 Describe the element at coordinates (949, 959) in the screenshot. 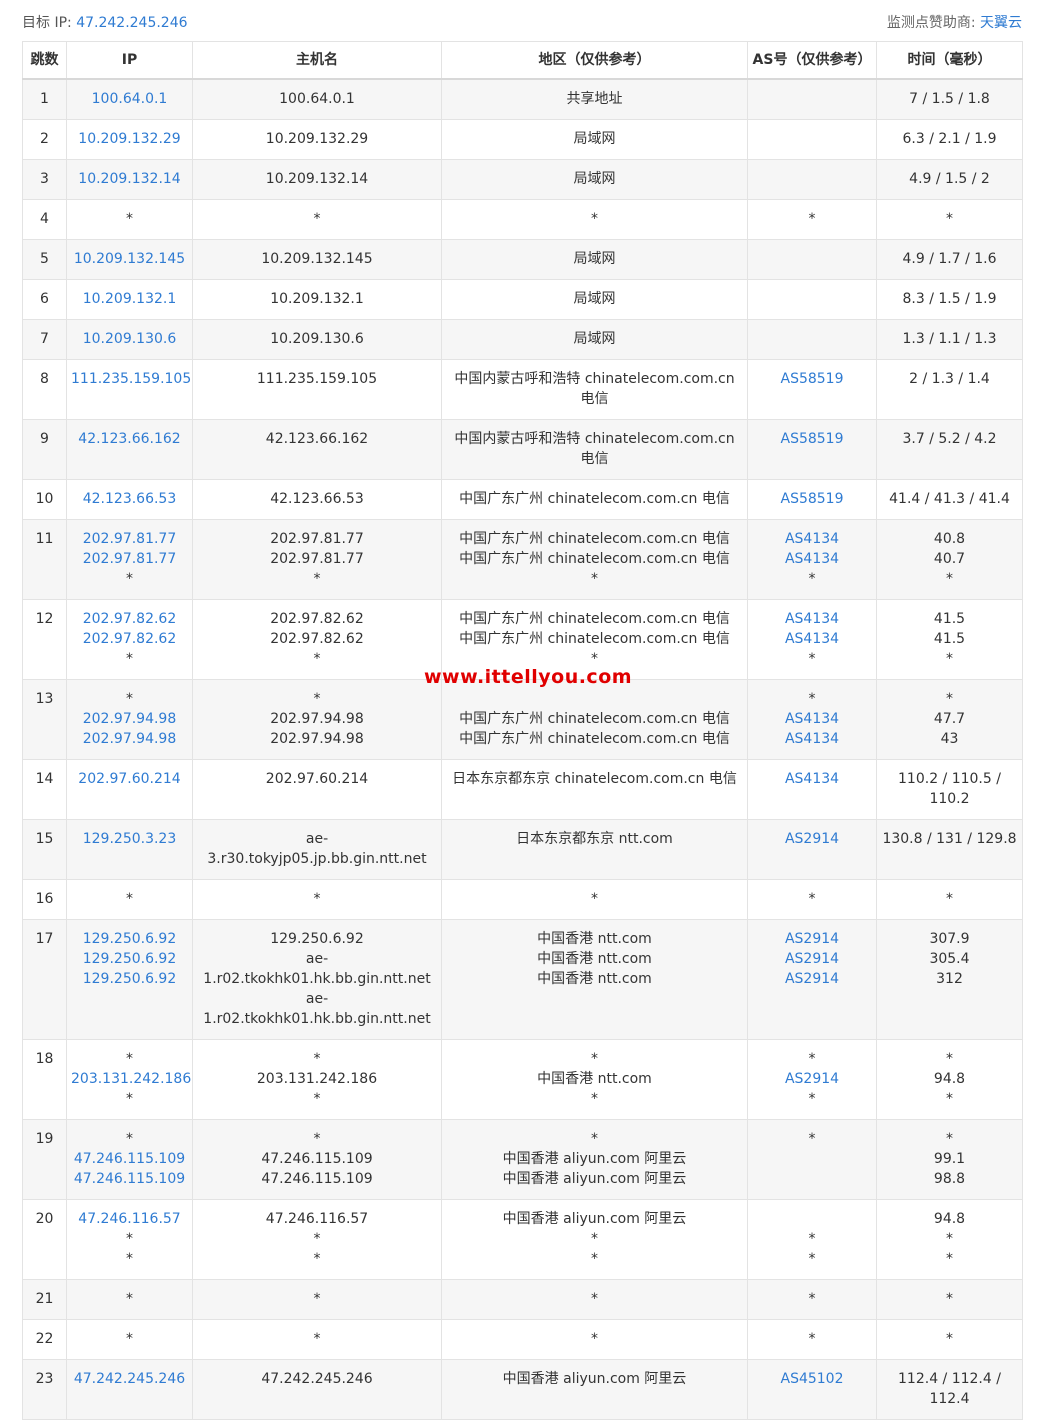

I see `time-text: 305.4` at that location.